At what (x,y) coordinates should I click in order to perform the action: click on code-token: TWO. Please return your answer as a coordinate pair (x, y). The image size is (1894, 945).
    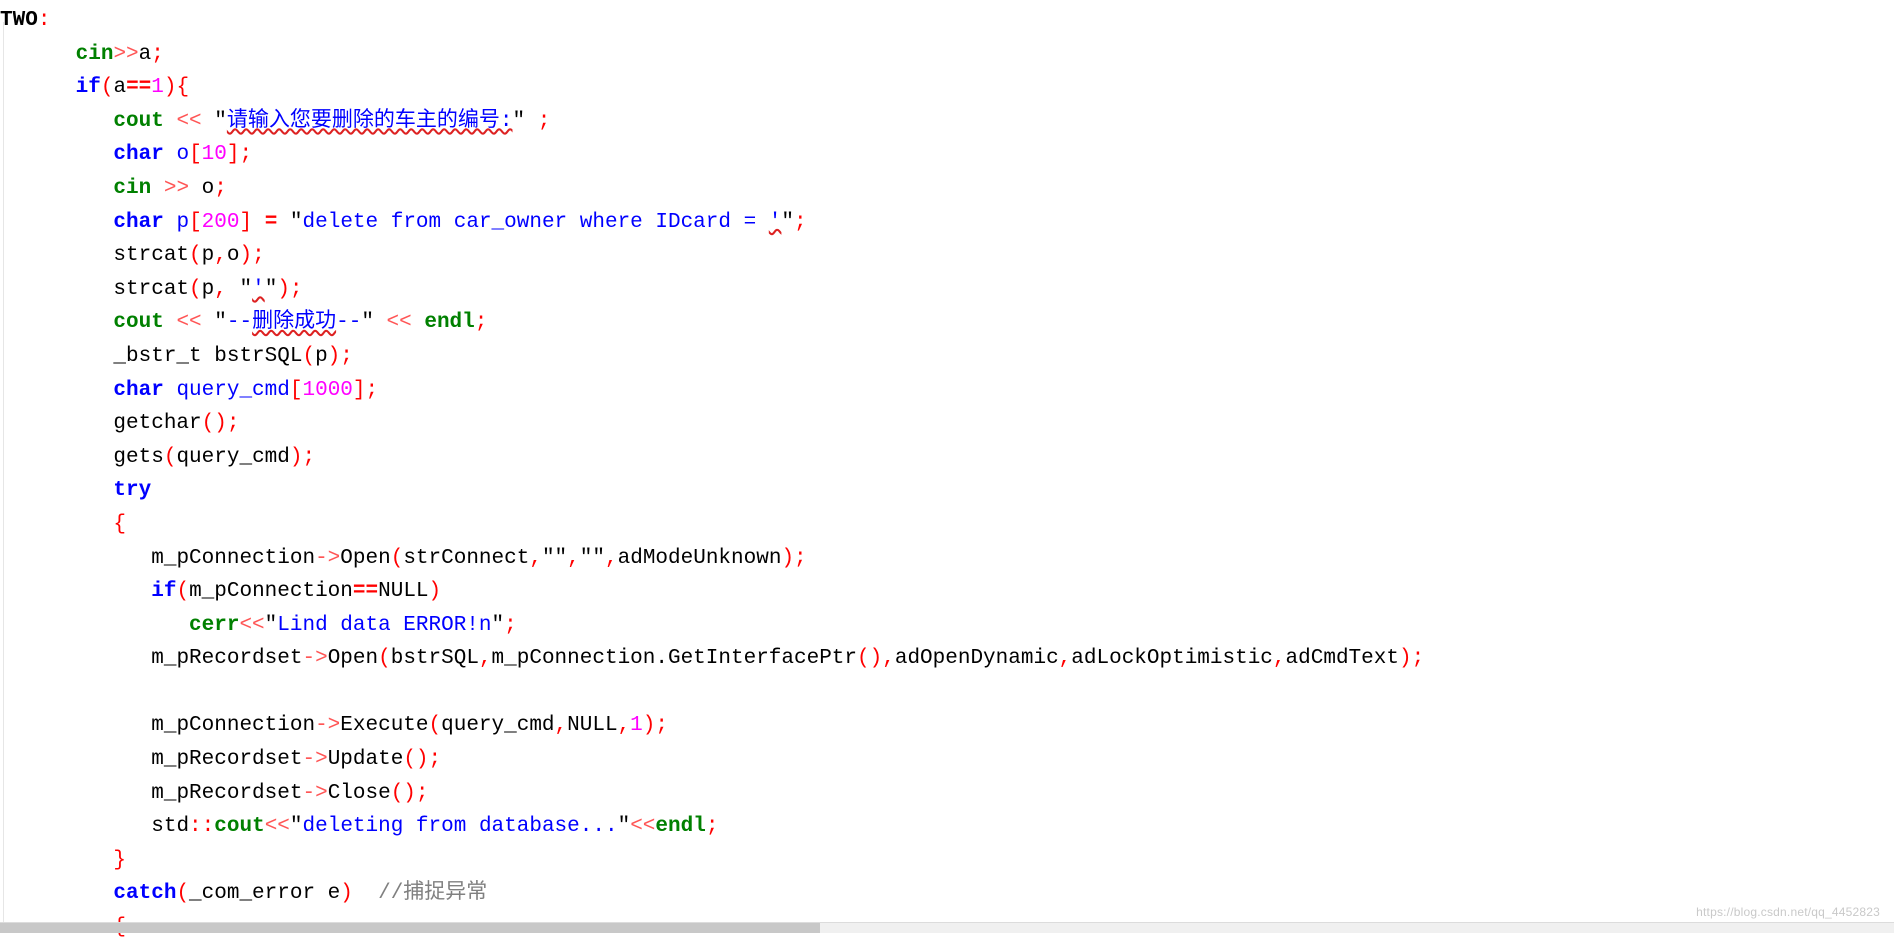
    Looking at the image, I should click on (19, 20).